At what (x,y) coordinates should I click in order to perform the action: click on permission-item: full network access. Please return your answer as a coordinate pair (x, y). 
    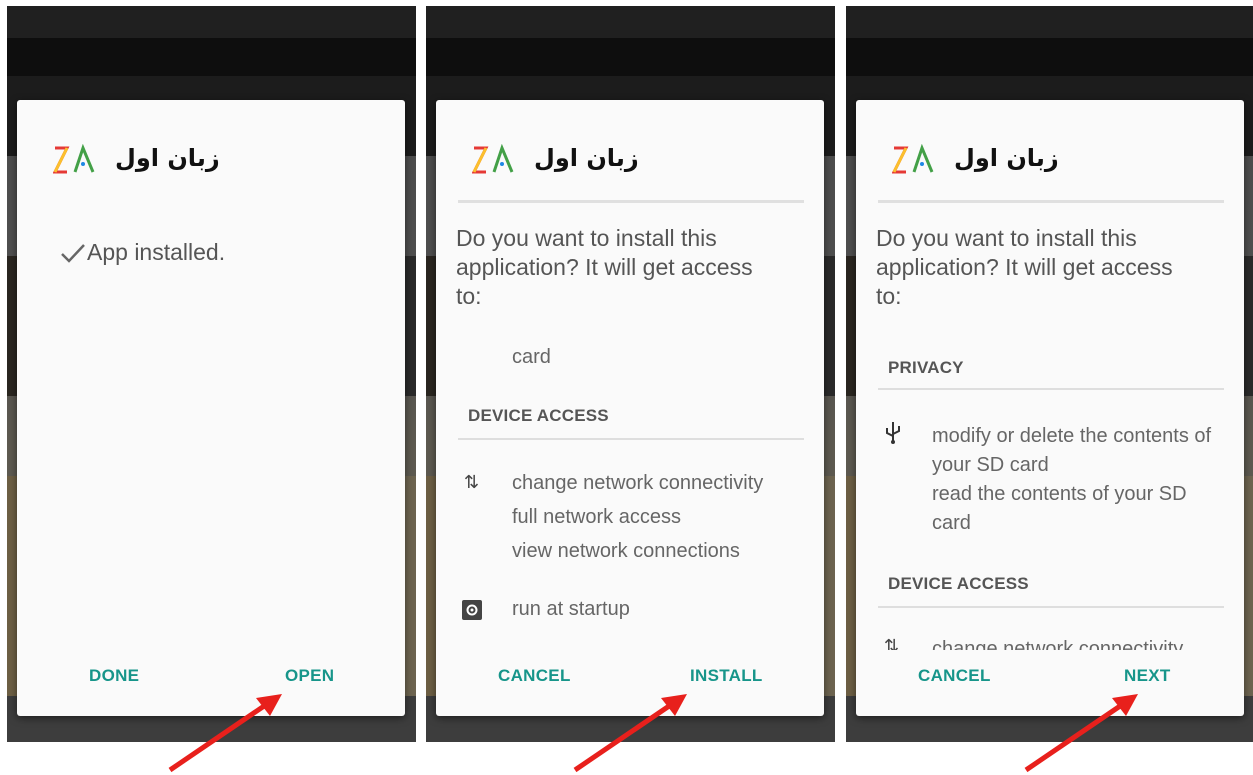
    Looking at the image, I should click on (596, 517).